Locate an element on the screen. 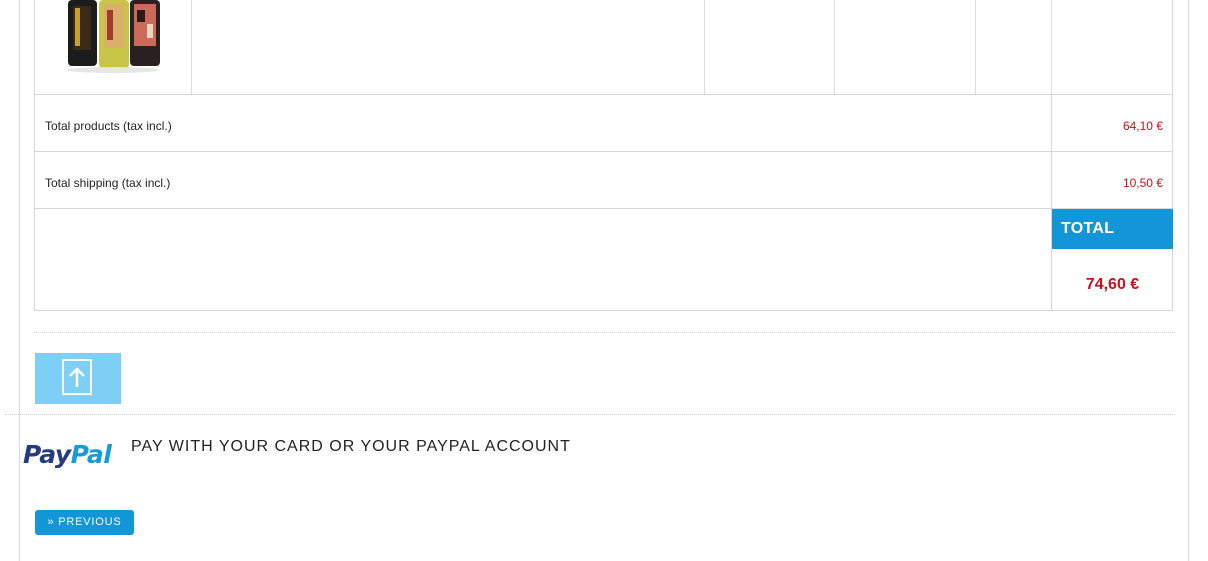 This screenshot has width=1208, height=561. total-shipping-cell: 10,50 € is located at coordinates (1112, 180).